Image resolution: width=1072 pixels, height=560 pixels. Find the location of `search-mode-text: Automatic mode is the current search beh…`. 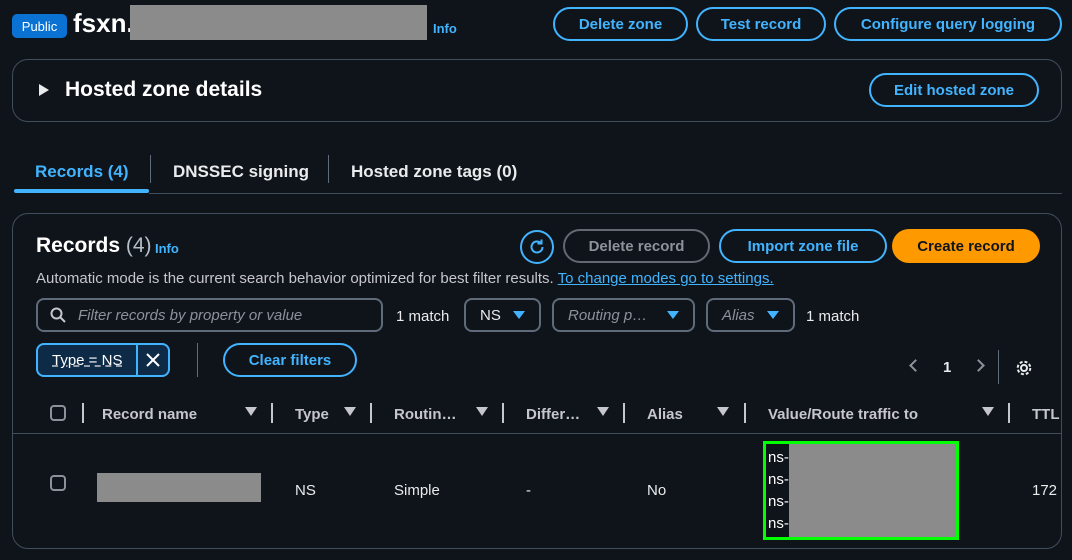

search-mode-text: Automatic mode is the current search beh… is located at coordinates (295, 278).